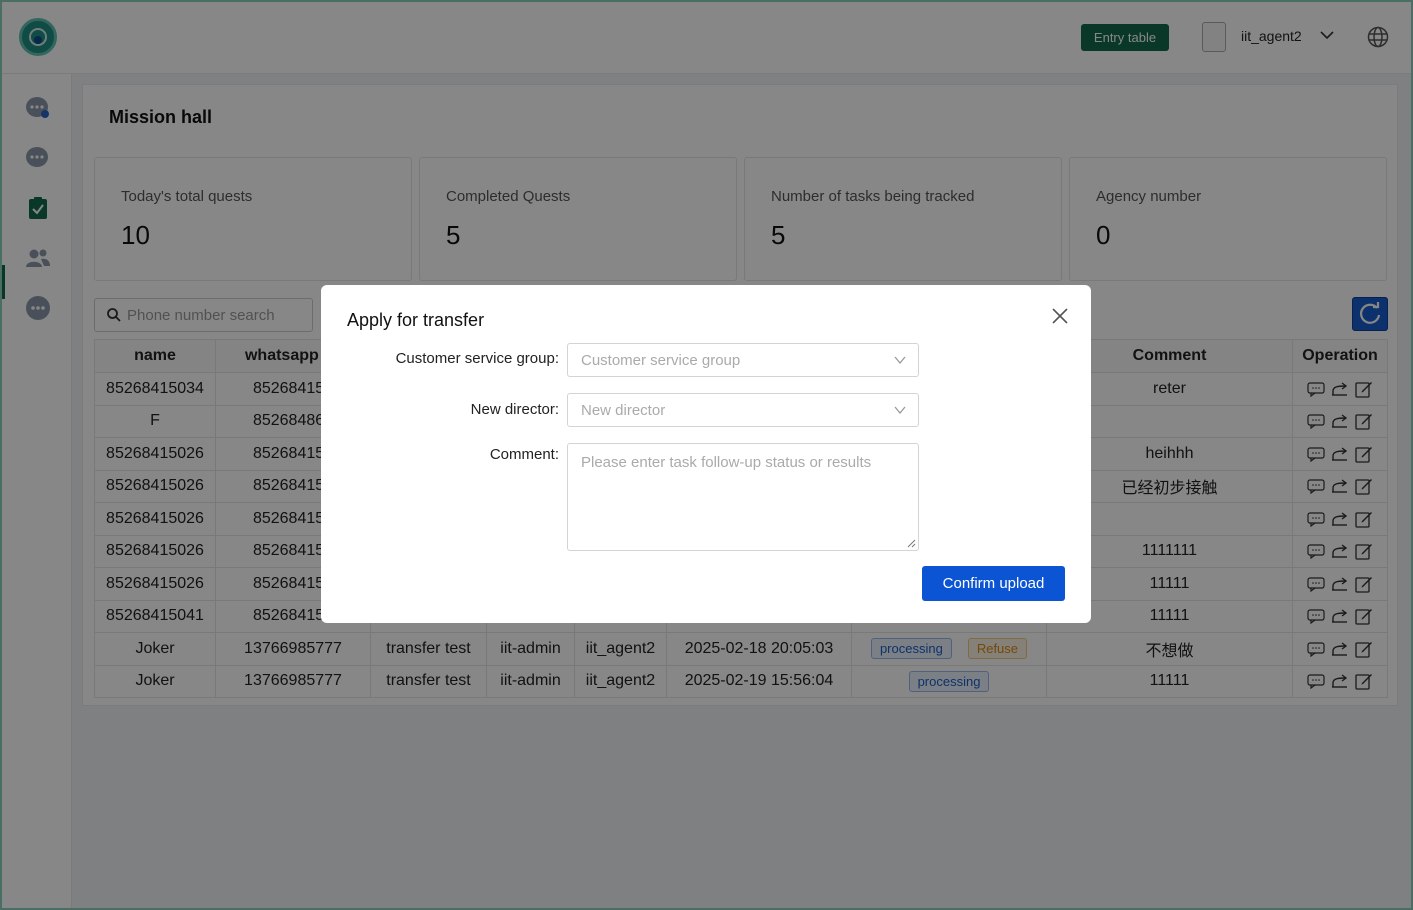 Image resolution: width=1413 pixels, height=910 pixels. Describe the element at coordinates (477, 358) in the screenshot. I see `group-label: Customer service group:` at that location.